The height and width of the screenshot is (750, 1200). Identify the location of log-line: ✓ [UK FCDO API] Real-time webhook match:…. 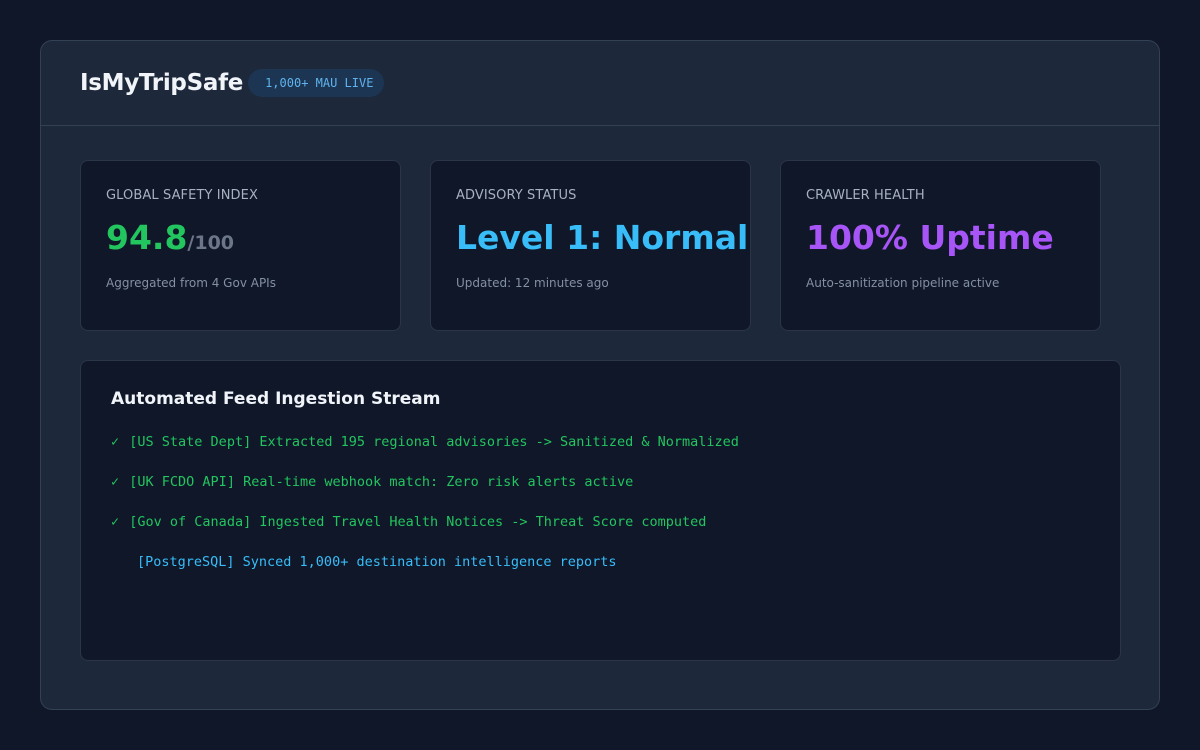
(600, 492).